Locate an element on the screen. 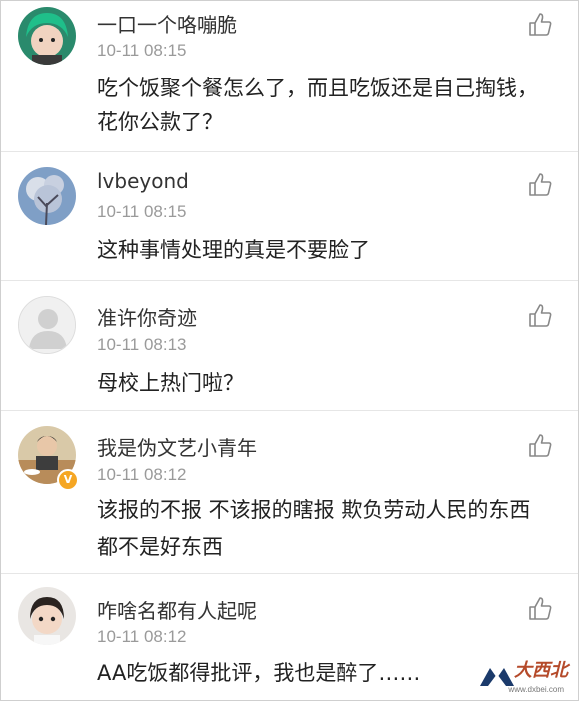  watermark: 大西北 www.dxbei.com is located at coordinates (524, 678).